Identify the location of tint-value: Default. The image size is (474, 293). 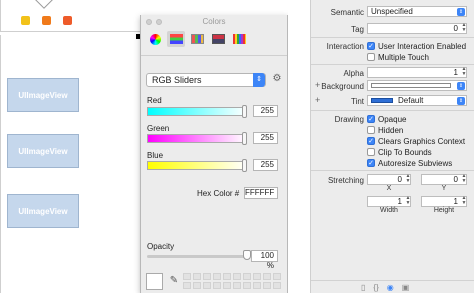
(411, 100).